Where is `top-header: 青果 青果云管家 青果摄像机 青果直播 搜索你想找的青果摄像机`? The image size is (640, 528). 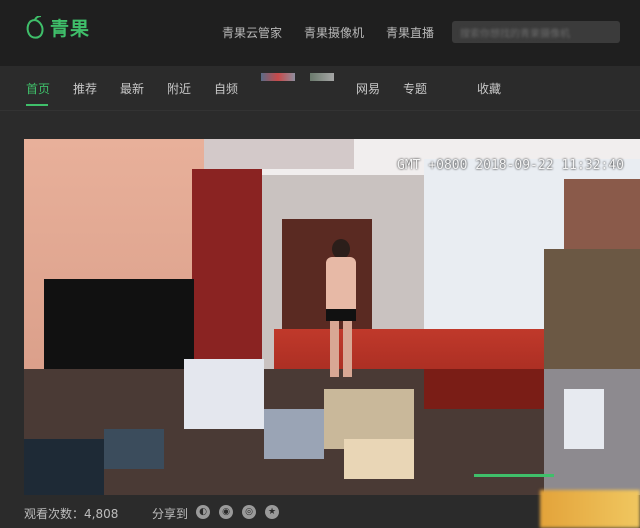
top-header: 青果 青果云管家 青果摄像机 青果直播 搜索你想找的青果摄像机 is located at coordinates (320, 33).